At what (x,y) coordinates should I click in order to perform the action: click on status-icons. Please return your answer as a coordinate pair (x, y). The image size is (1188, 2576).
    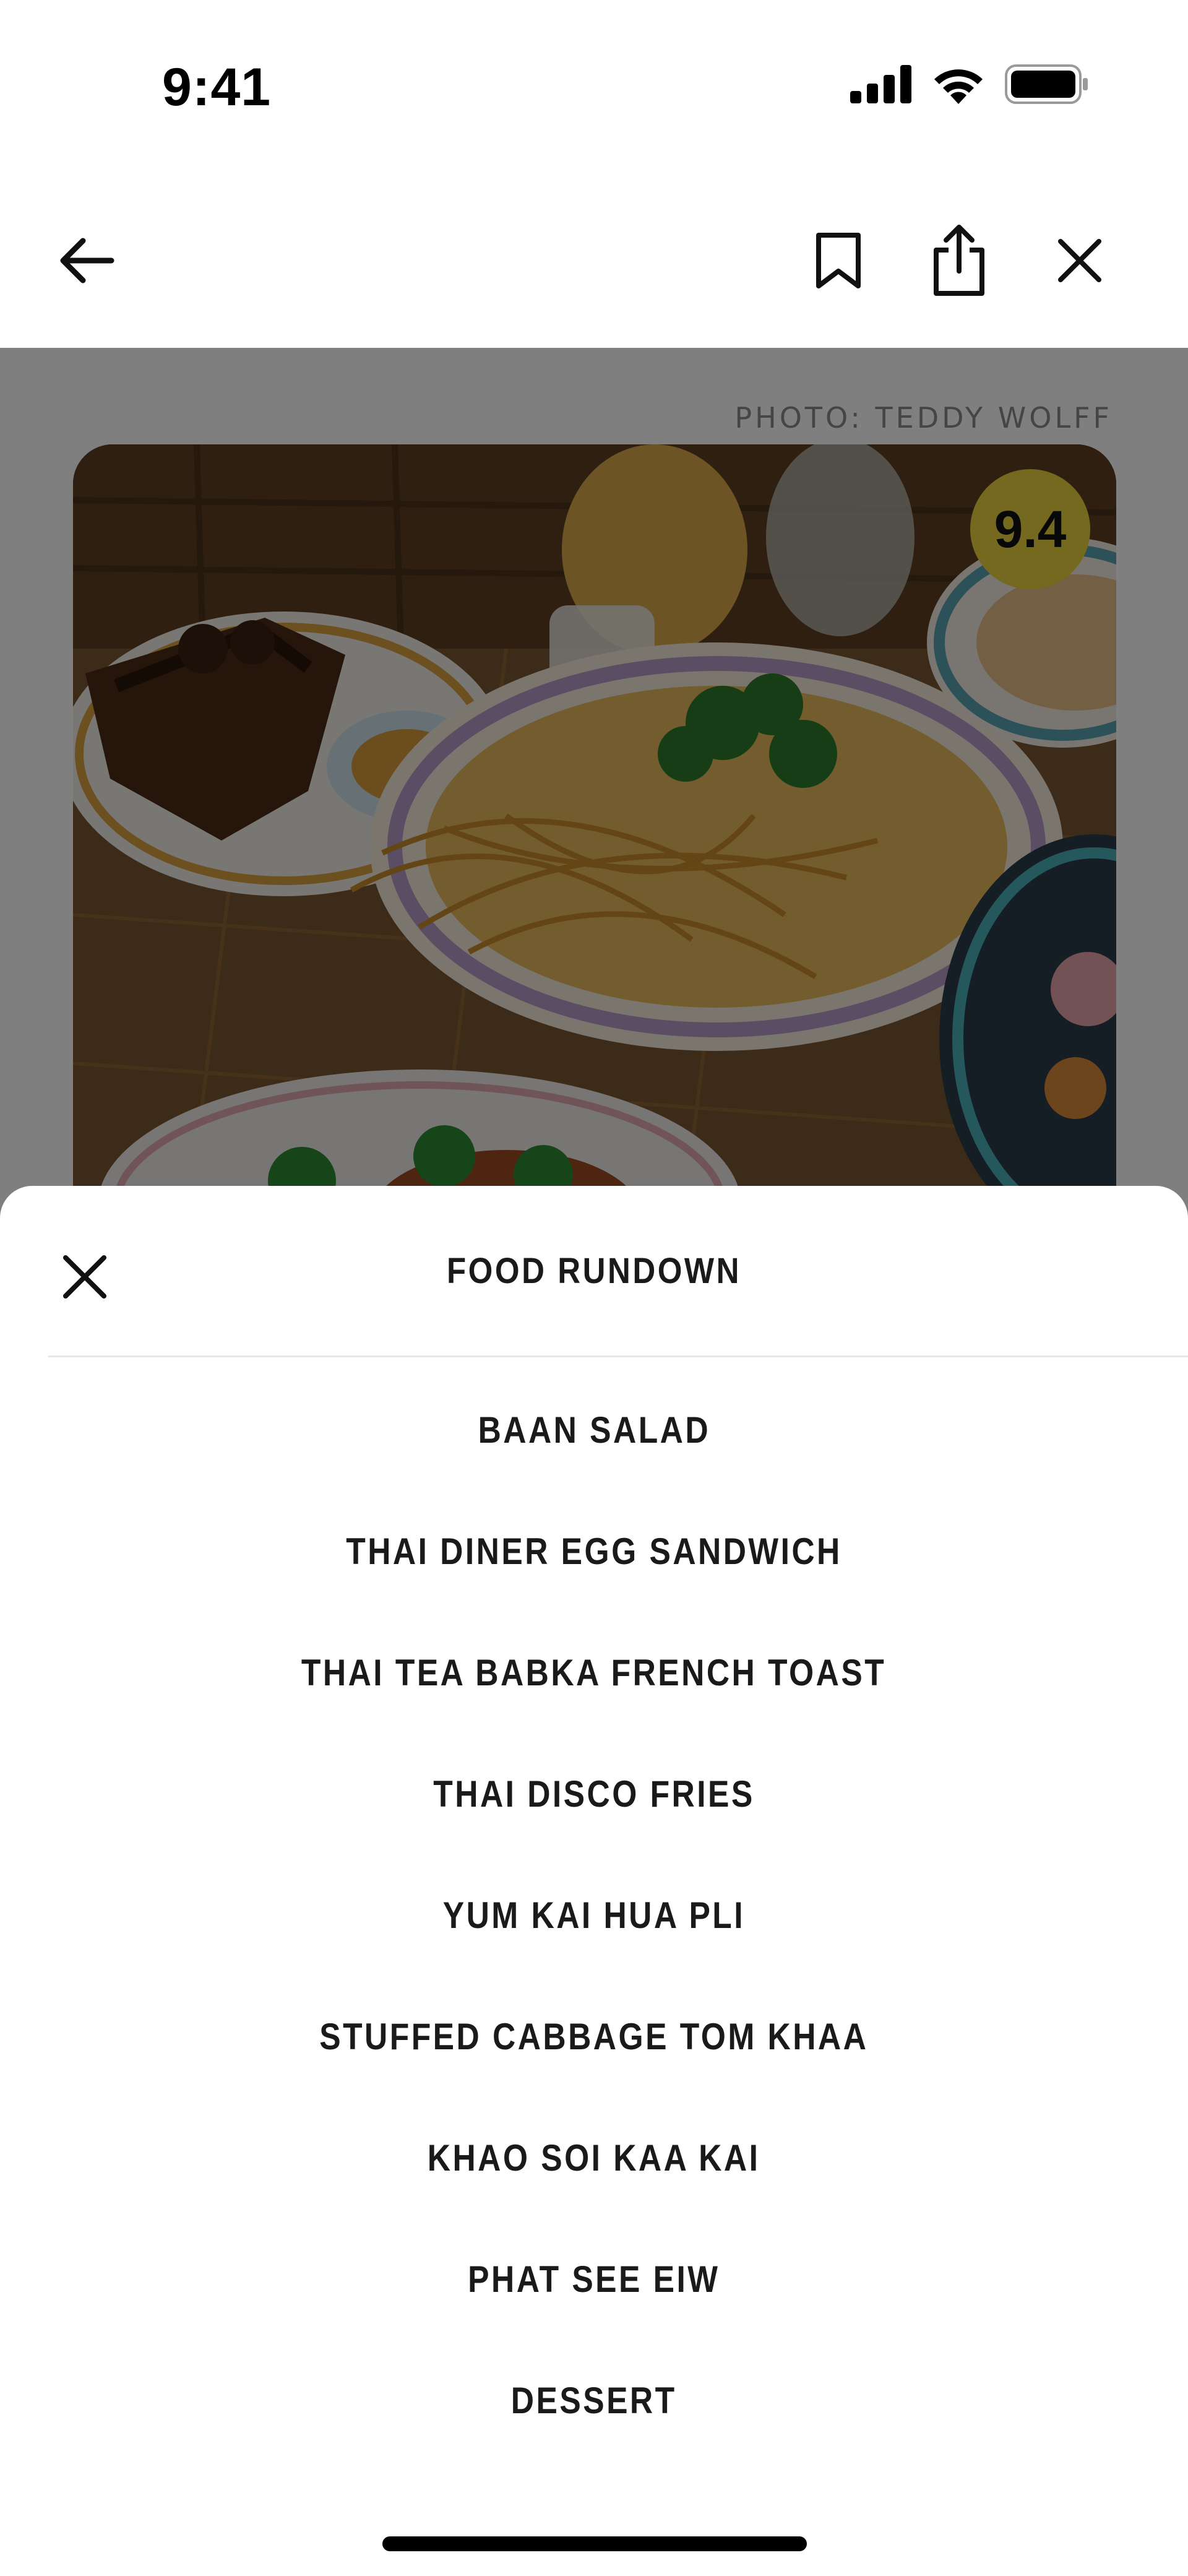
    Looking at the image, I should click on (969, 85).